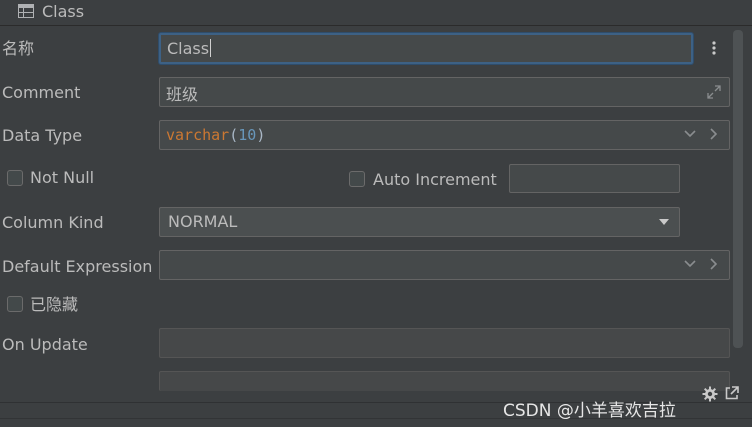  What do you see at coordinates (182, 94) in the screenshot?
I see `comment-value: 班级` at bounding box center [182, 94].